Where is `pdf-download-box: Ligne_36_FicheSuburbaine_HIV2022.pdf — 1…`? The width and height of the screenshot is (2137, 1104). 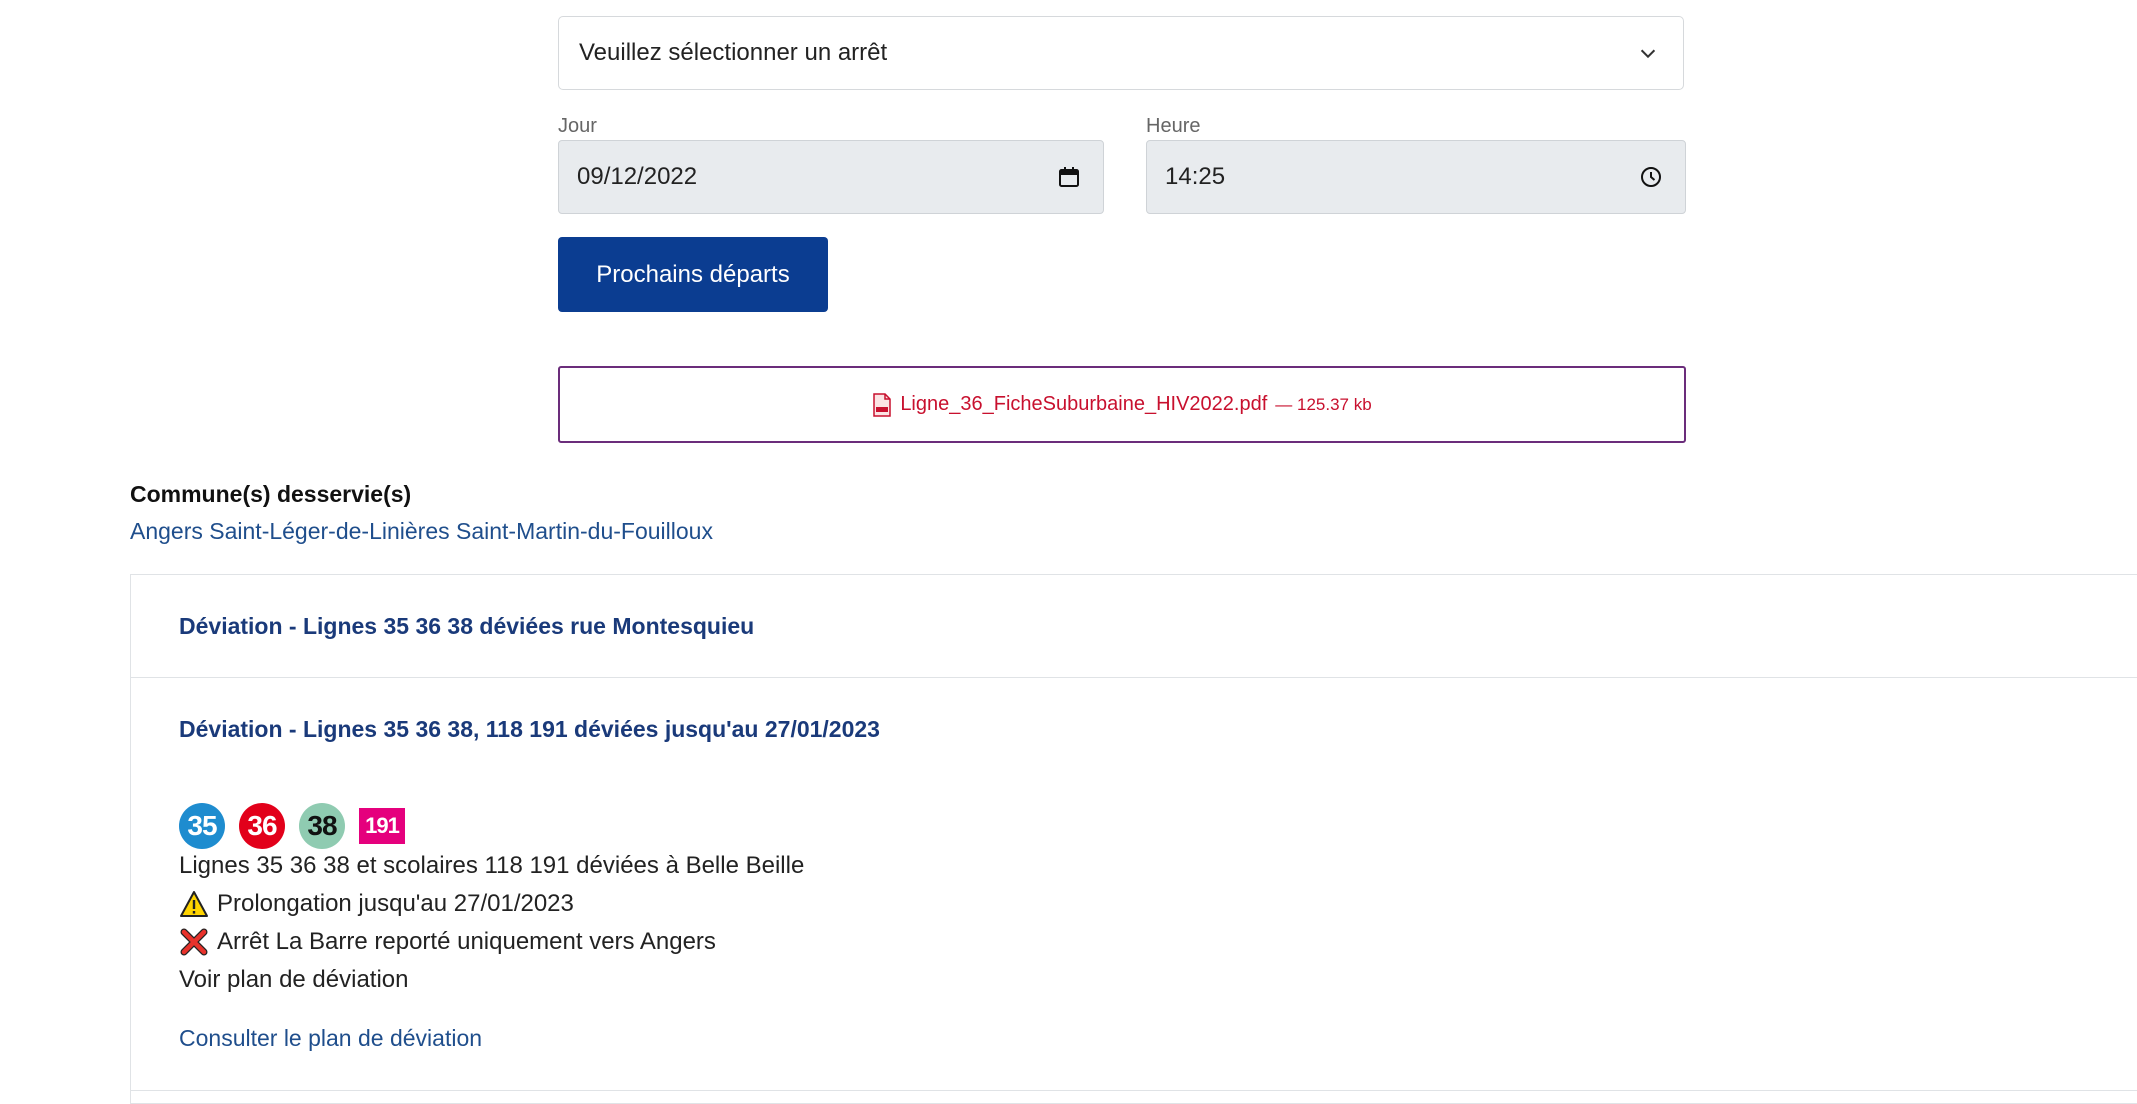 pdf-download-box: Ligne_36_FicheSuburbaine_HIV2022.pdf — 1… is located at coordinates (1122, 404).